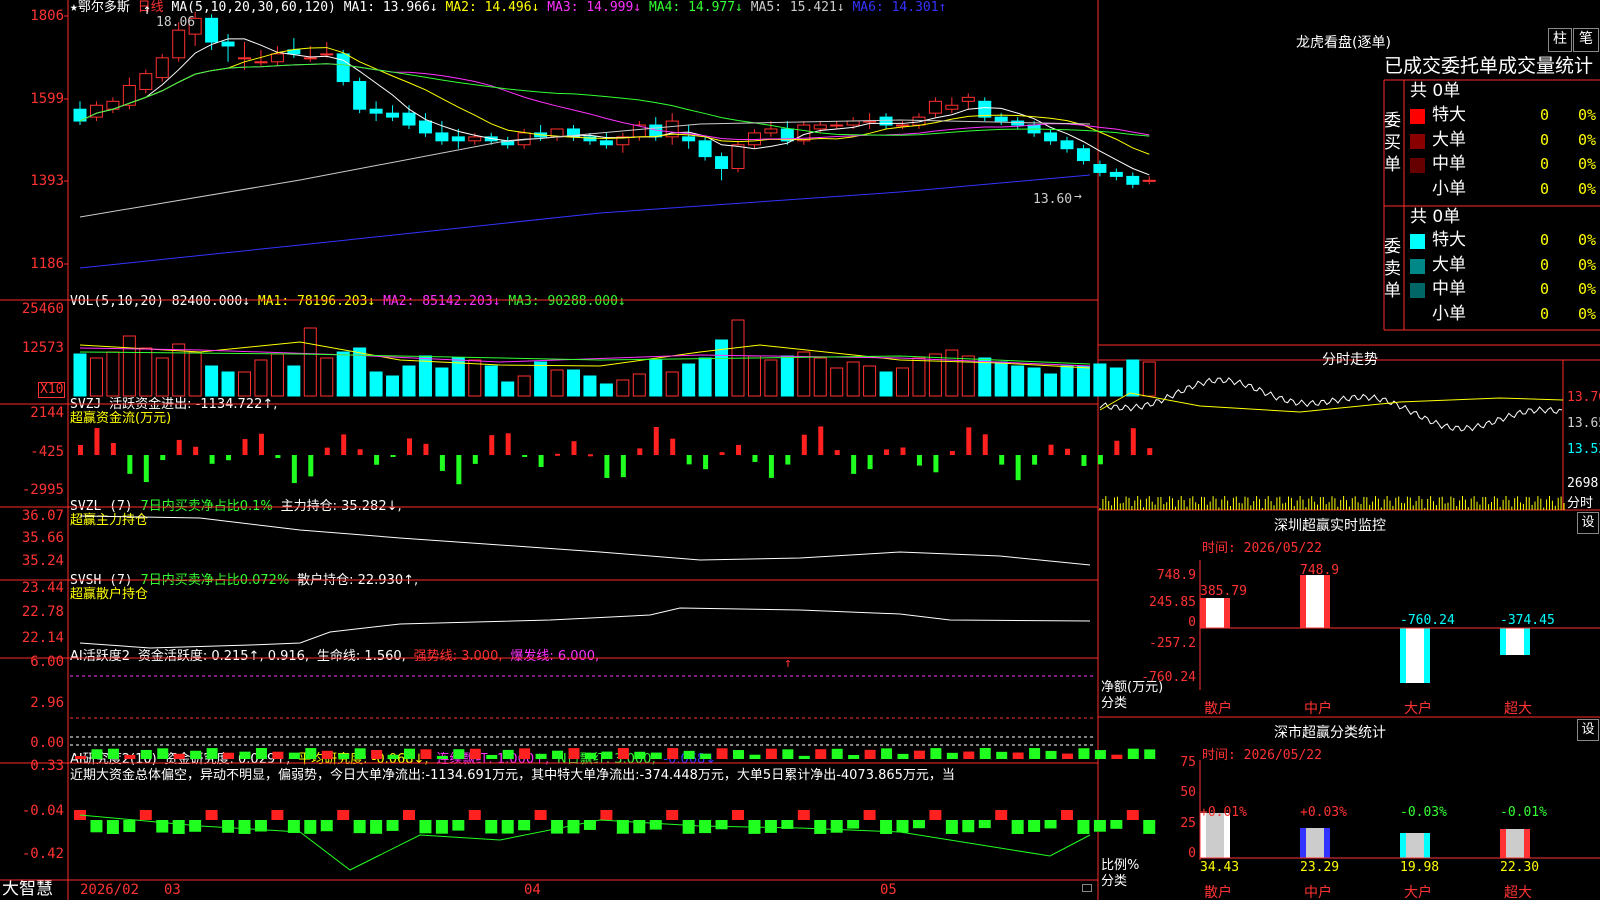  I want to click on order-size-2: 中单, so click(1449, 289).